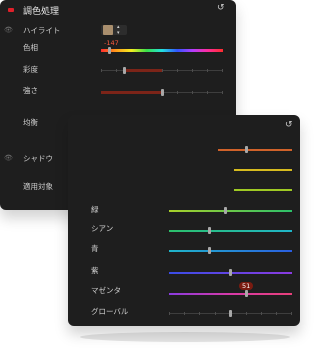 This screenshot has height=348, width=320. What do you see at coordinates (230, 210) in the screenshot?
I see `green-slider` at bounding box center [230, 210].